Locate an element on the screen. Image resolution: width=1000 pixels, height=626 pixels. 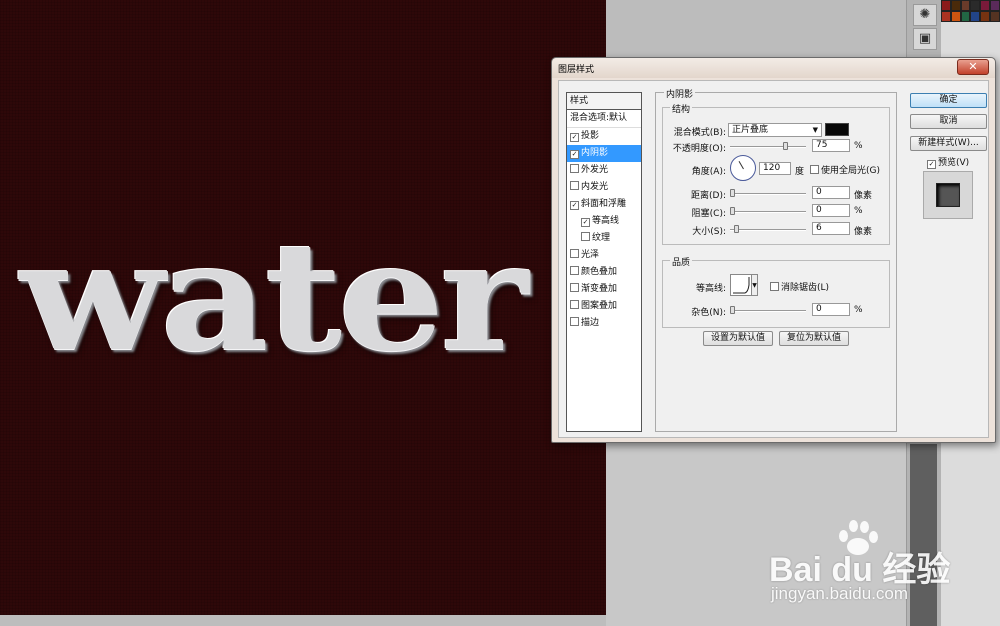
choke-input: 0 is located at coordinates (831, 210).